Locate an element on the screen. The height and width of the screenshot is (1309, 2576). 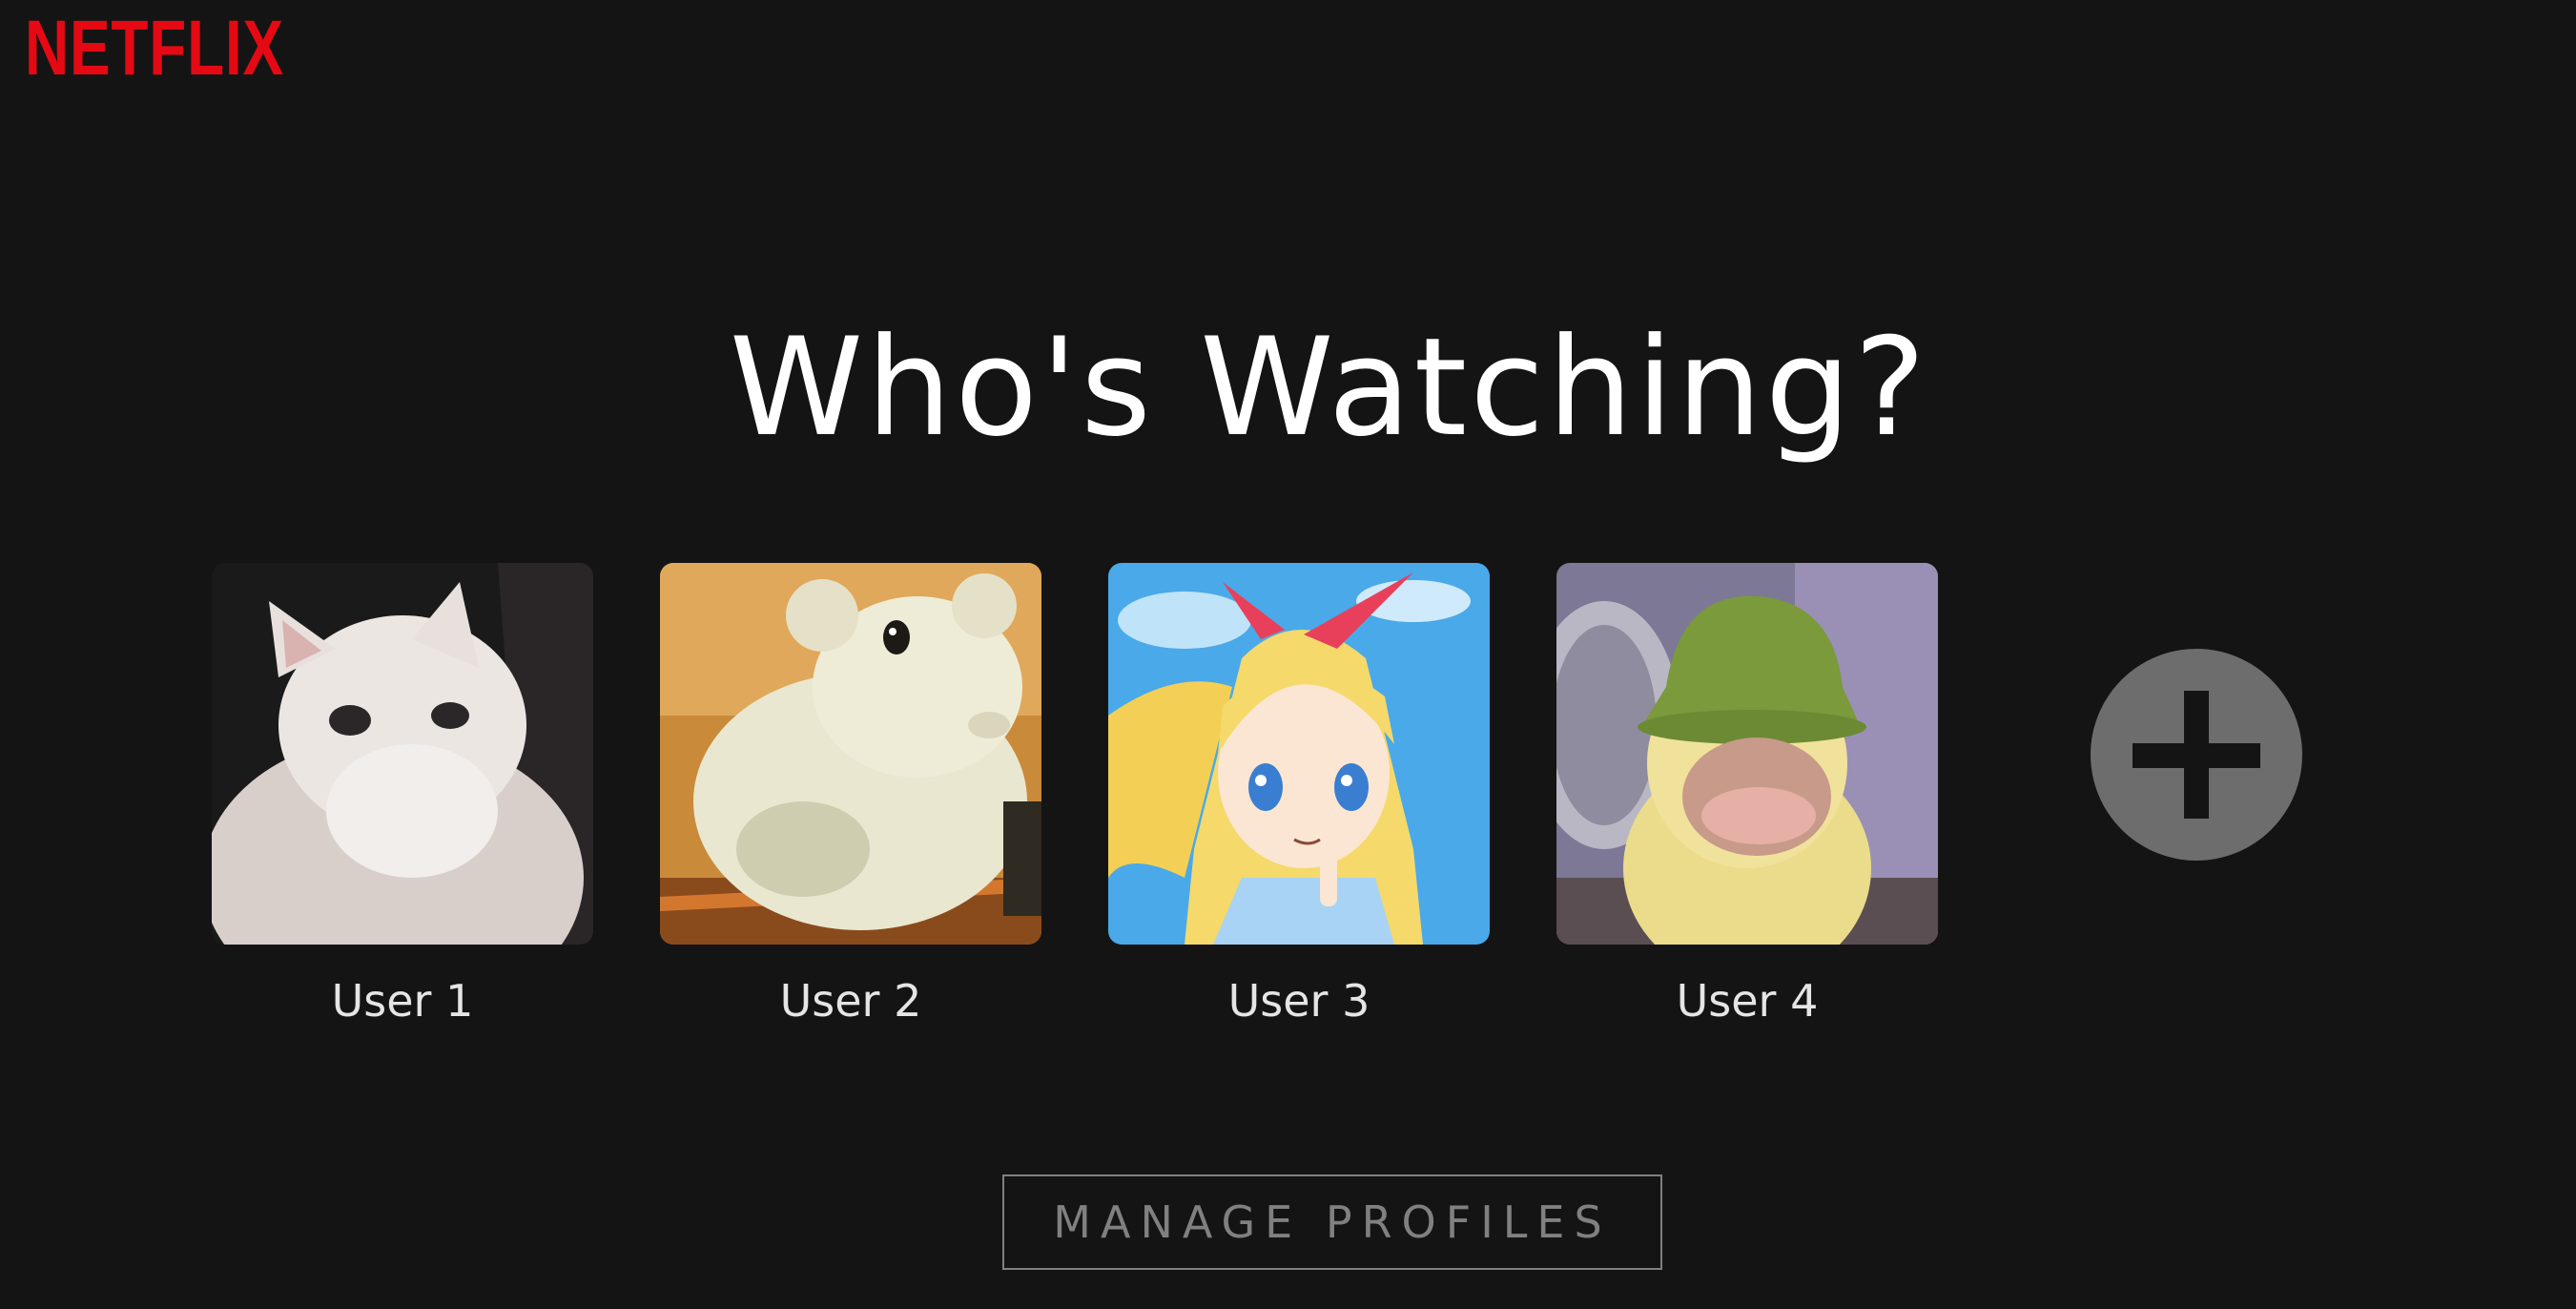
profile-user-3: User 3 is located at coordinates (1299, 793).